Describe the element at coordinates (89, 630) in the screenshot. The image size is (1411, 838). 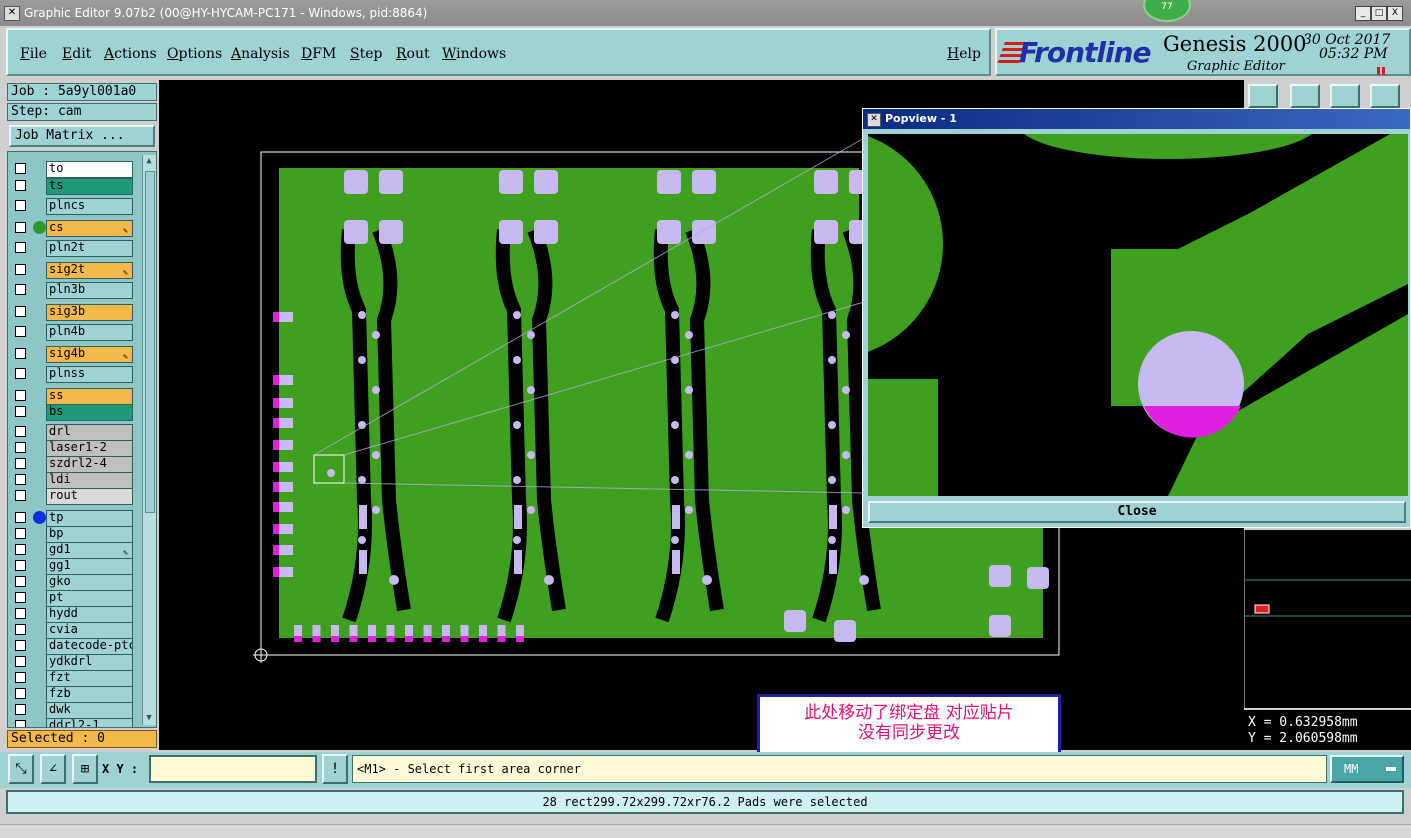
I see `layer-name: cvia` at that location.